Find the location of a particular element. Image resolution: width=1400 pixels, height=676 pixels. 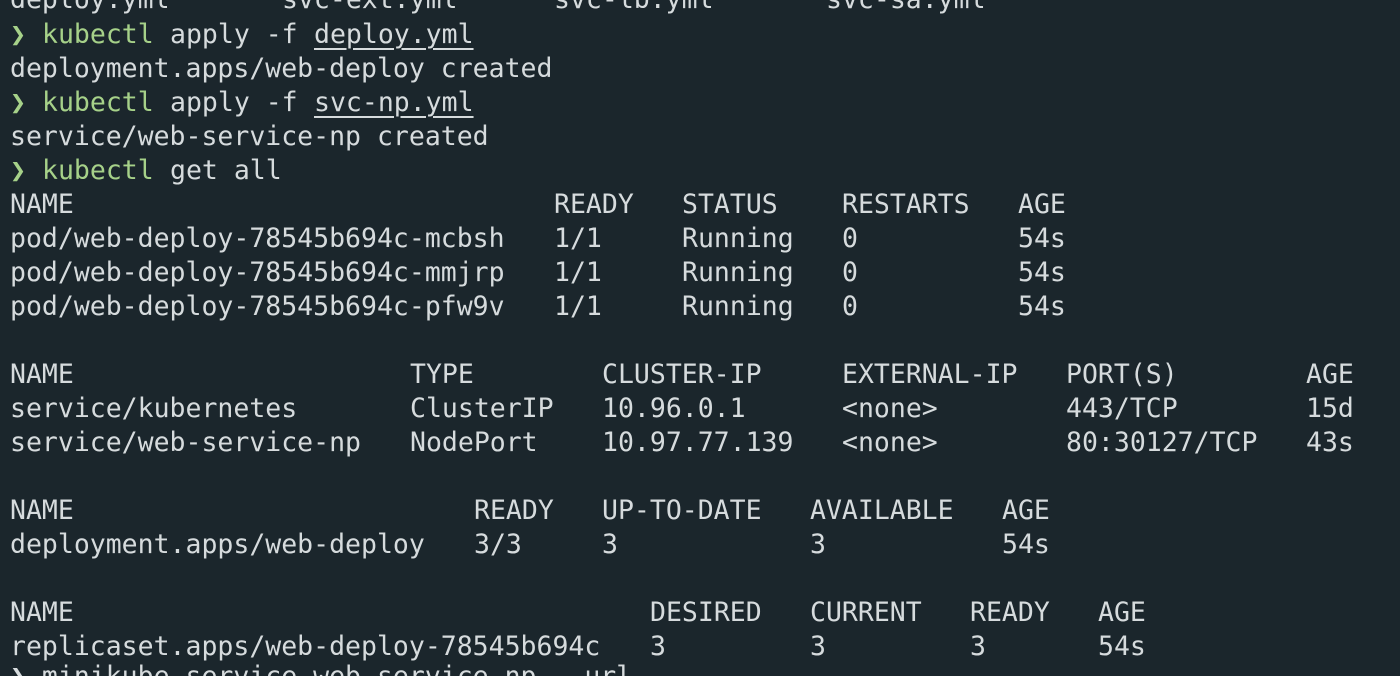

service-name: service/kubernetes is located at coordinates (154, 408).